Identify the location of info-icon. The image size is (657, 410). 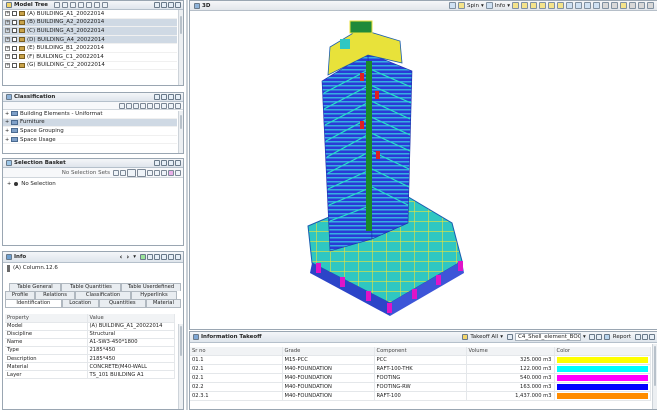
(489, 5).